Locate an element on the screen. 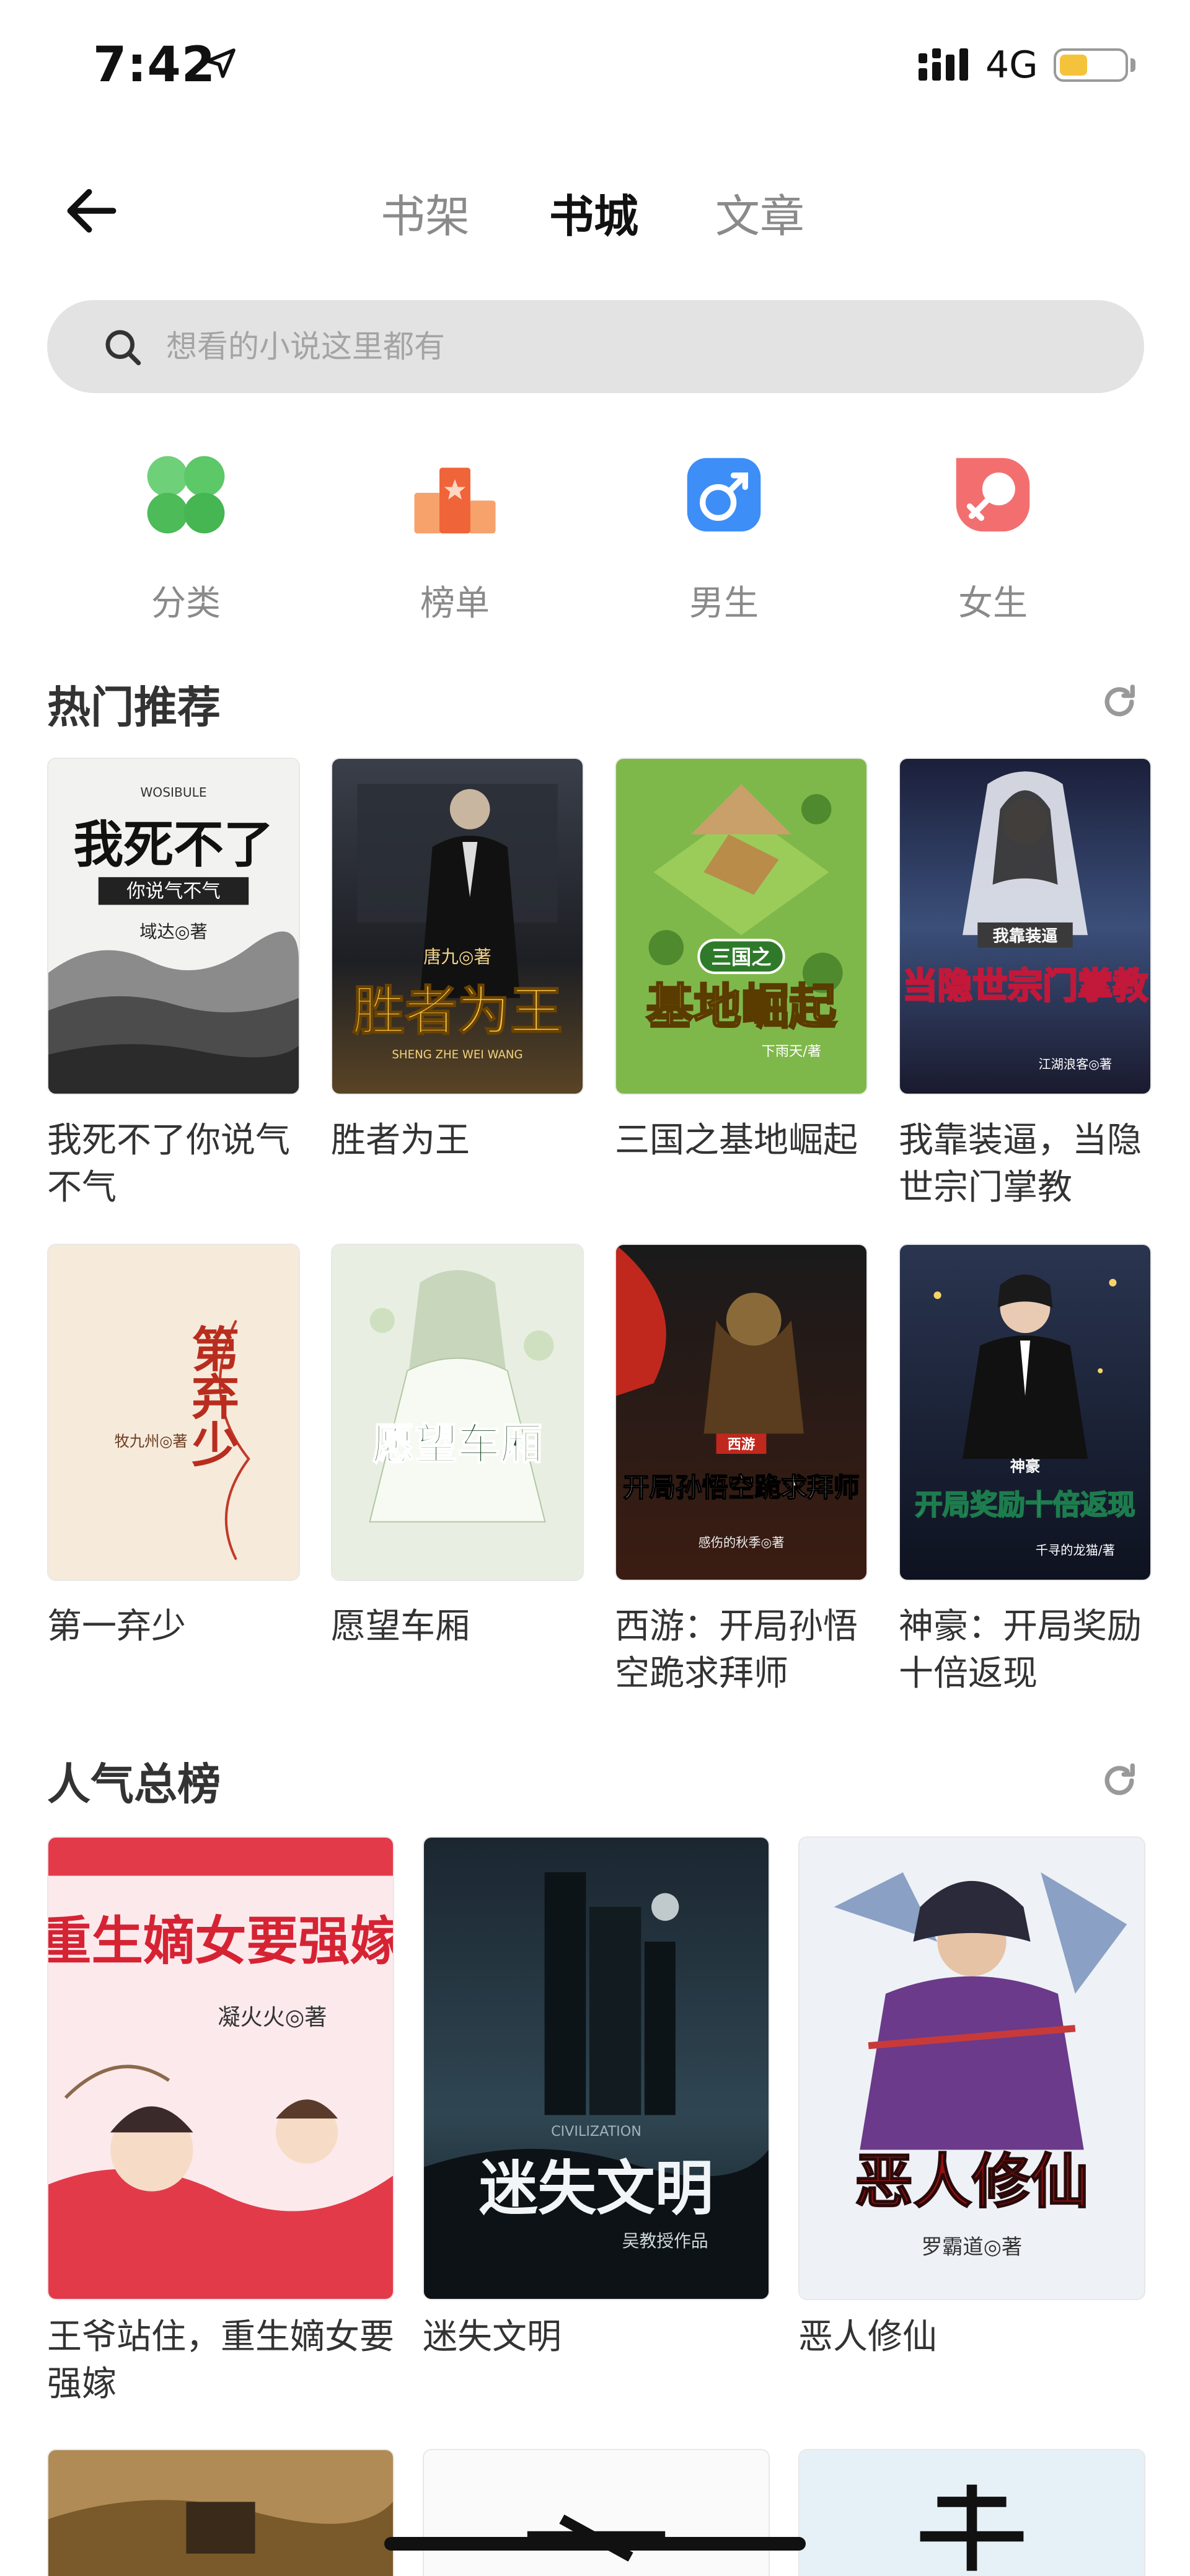 The height and width of the screenshot is (2576, 1190). cover-author: 吴教授作品 is located at coordinates (665, 2241).